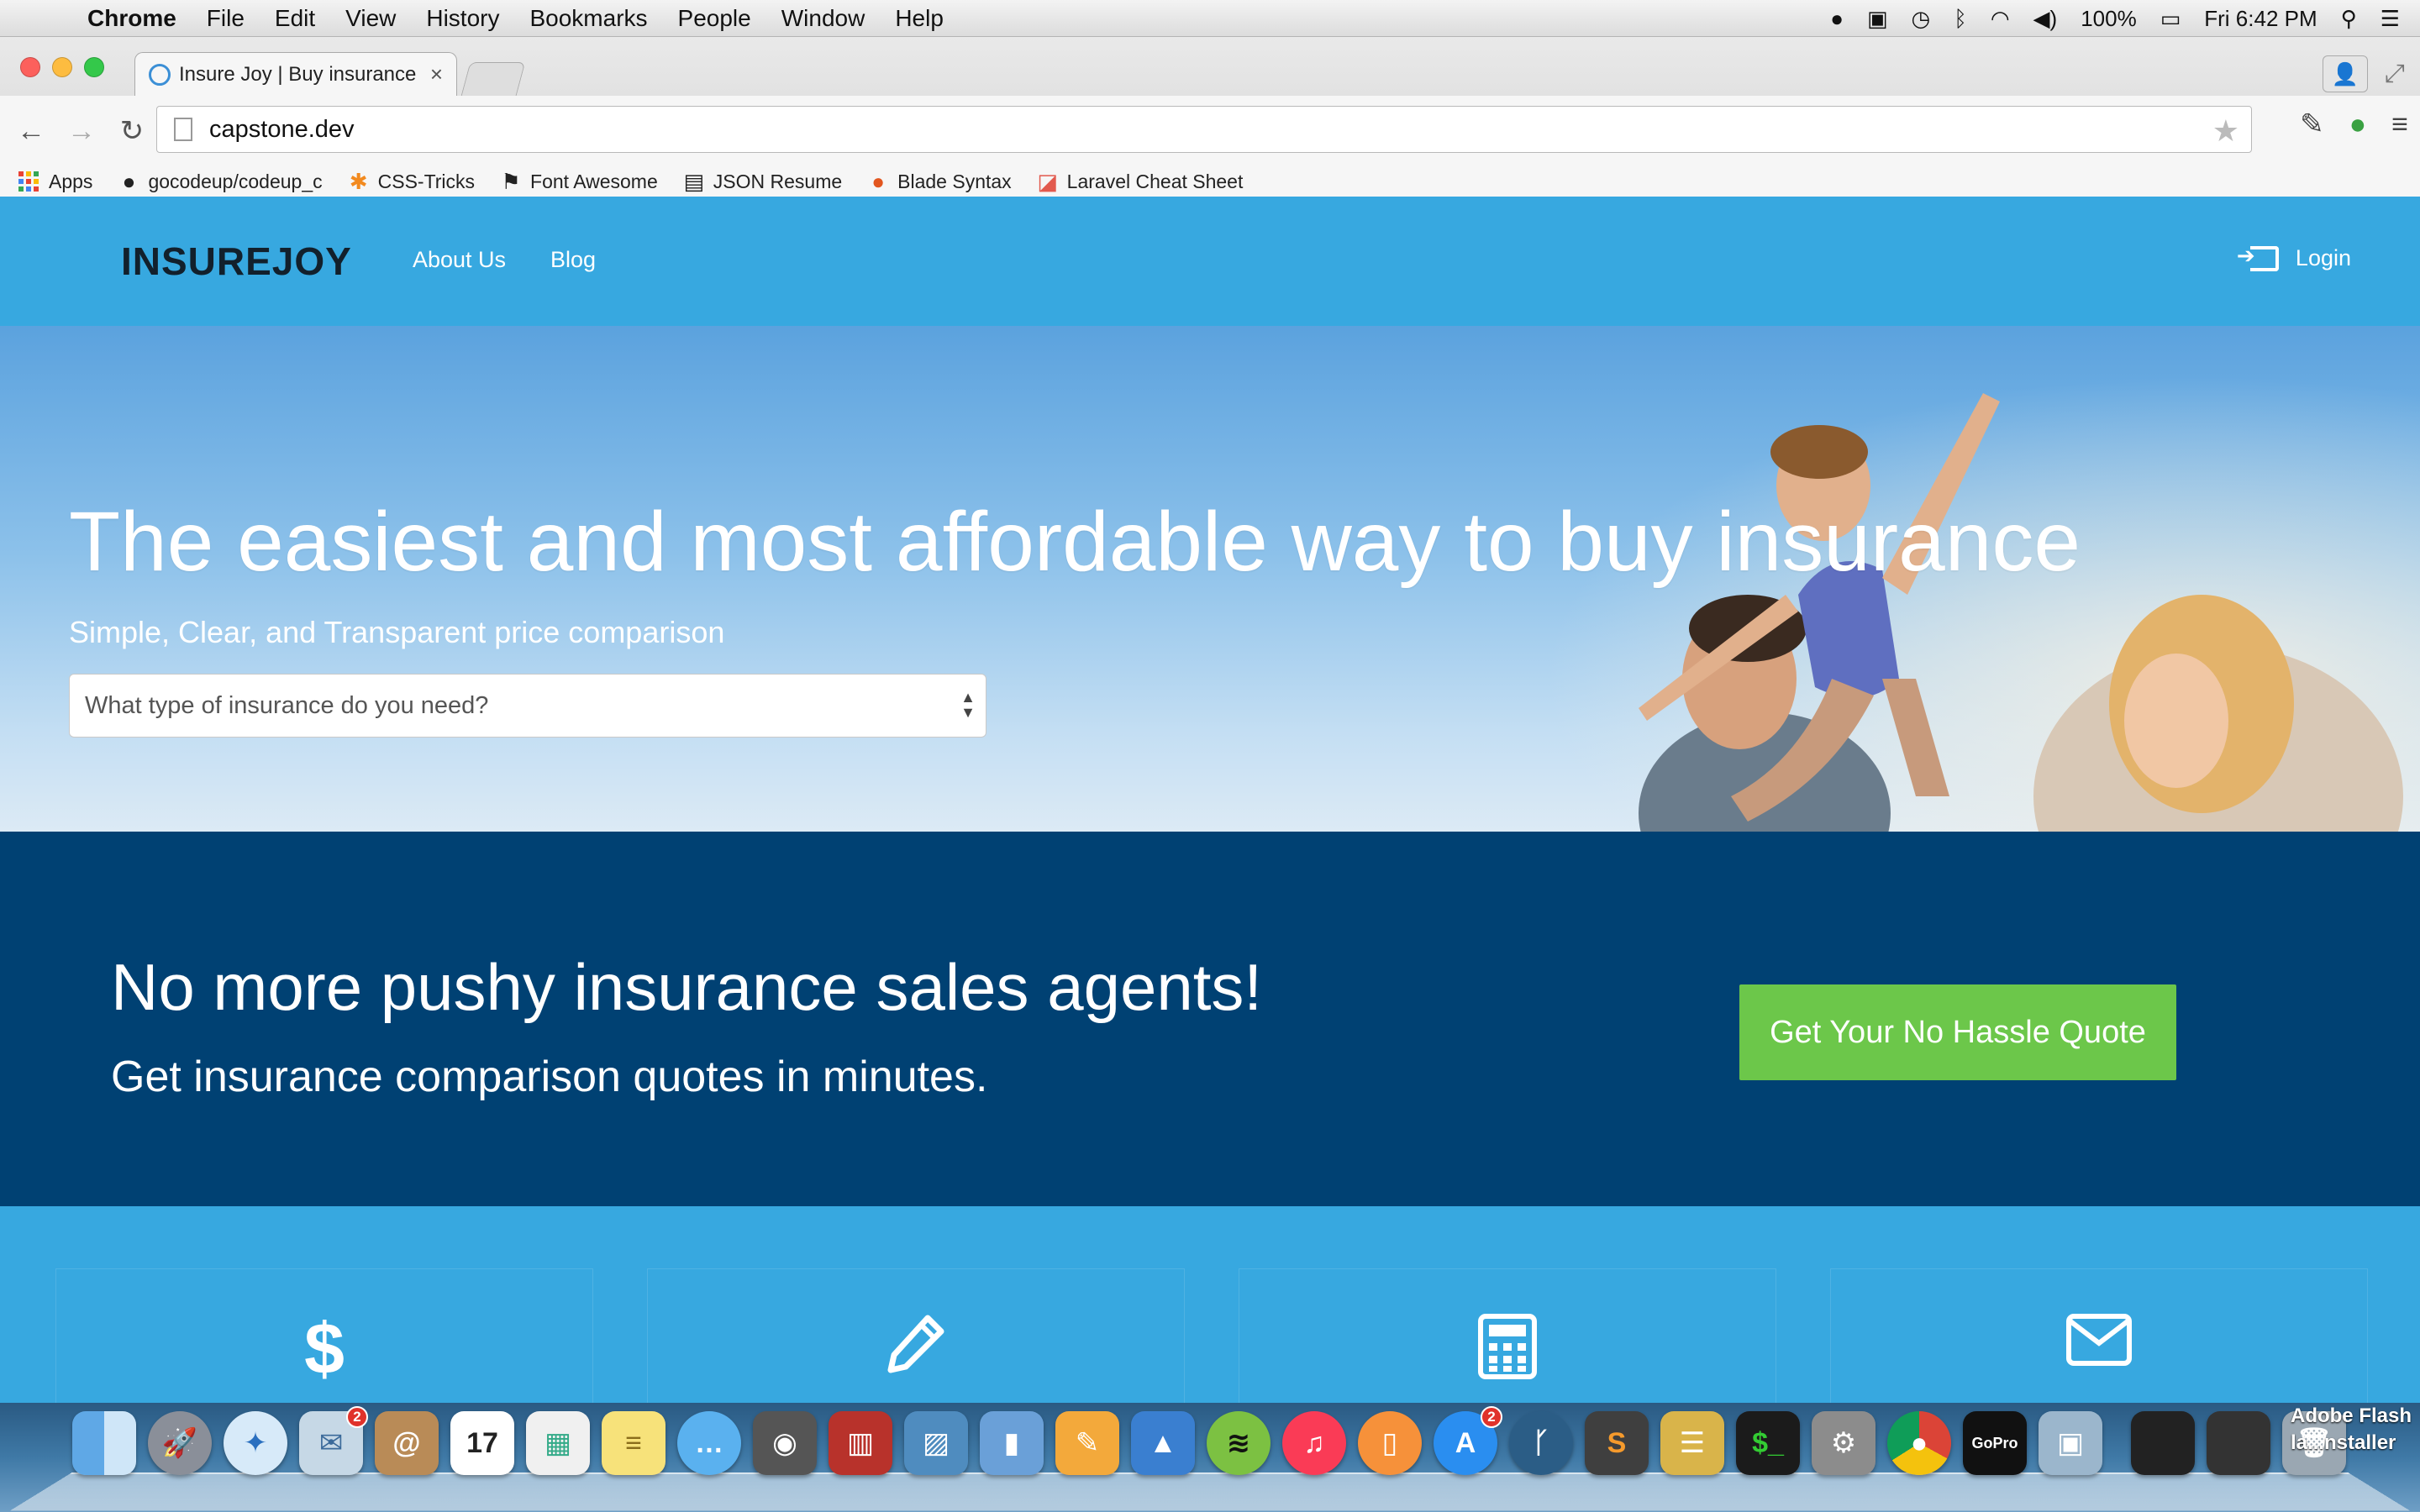 Image resolution: width=2420 pixels, height=1512 pixels. What do you see at coordinates (785, 1443) in the screenshot?
I see `facetime-icon: ◉` at bounding box center [785, 1443].